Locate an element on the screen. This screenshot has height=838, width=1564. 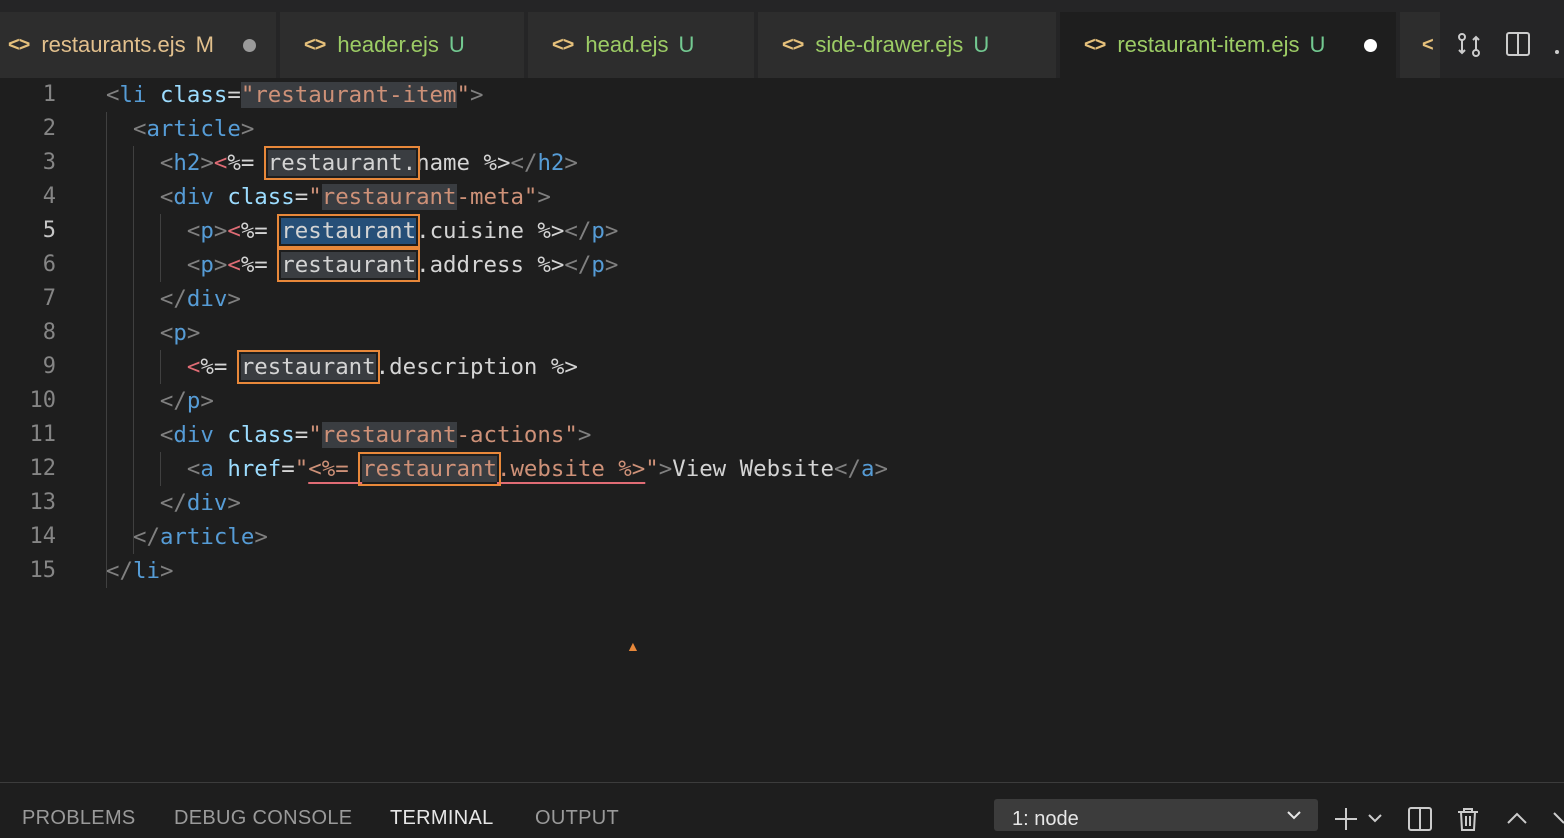
code-line: <div class="restaurant-meta"> is located at coordinates (328, 197).